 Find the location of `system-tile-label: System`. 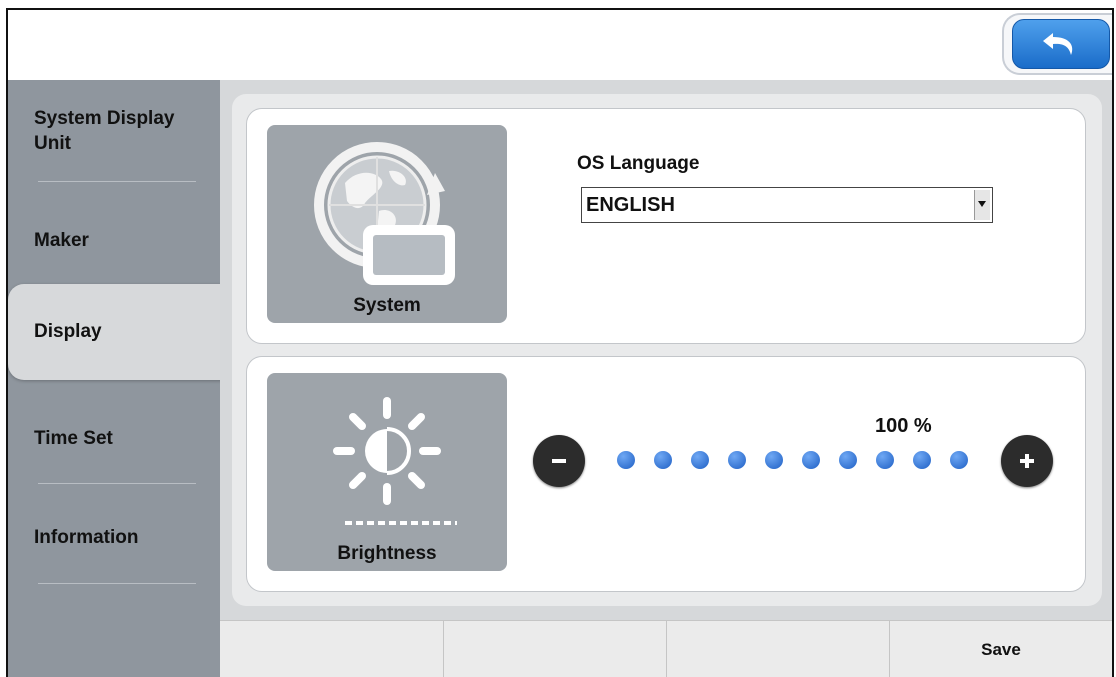

system-tile-label: System is located at coordinates (387, 305).